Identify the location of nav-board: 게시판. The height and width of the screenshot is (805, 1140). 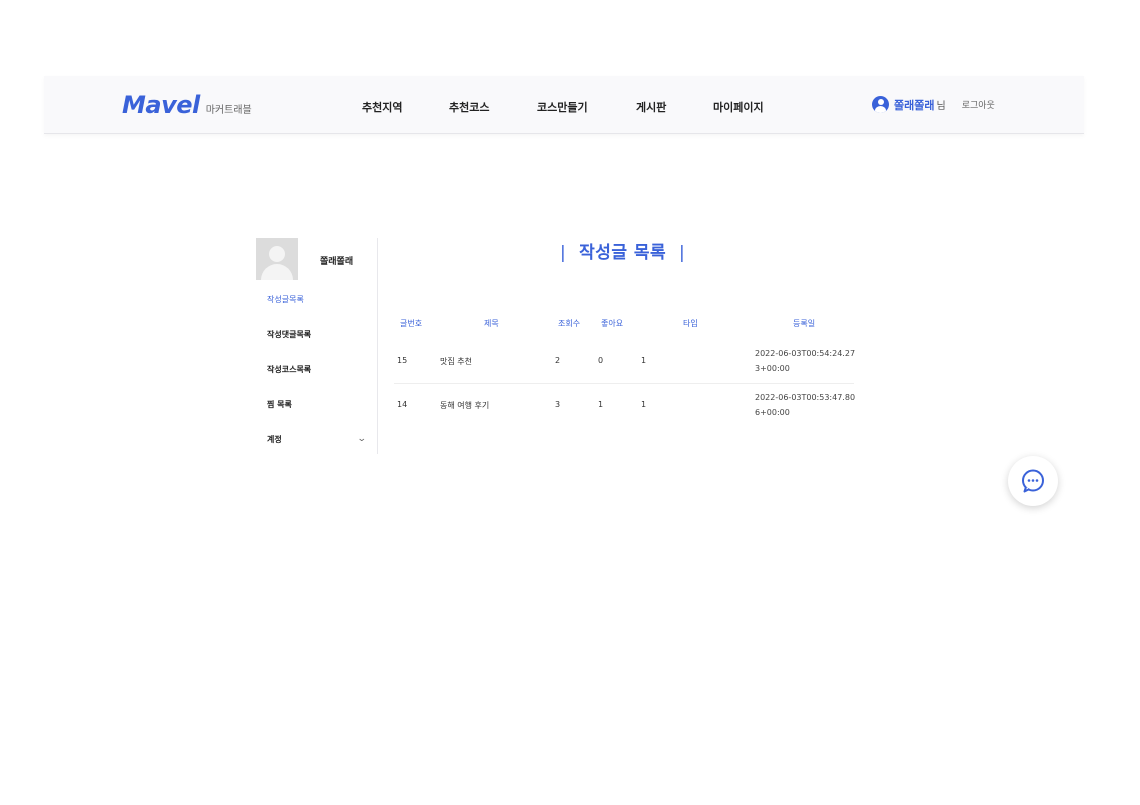
(651, 107).